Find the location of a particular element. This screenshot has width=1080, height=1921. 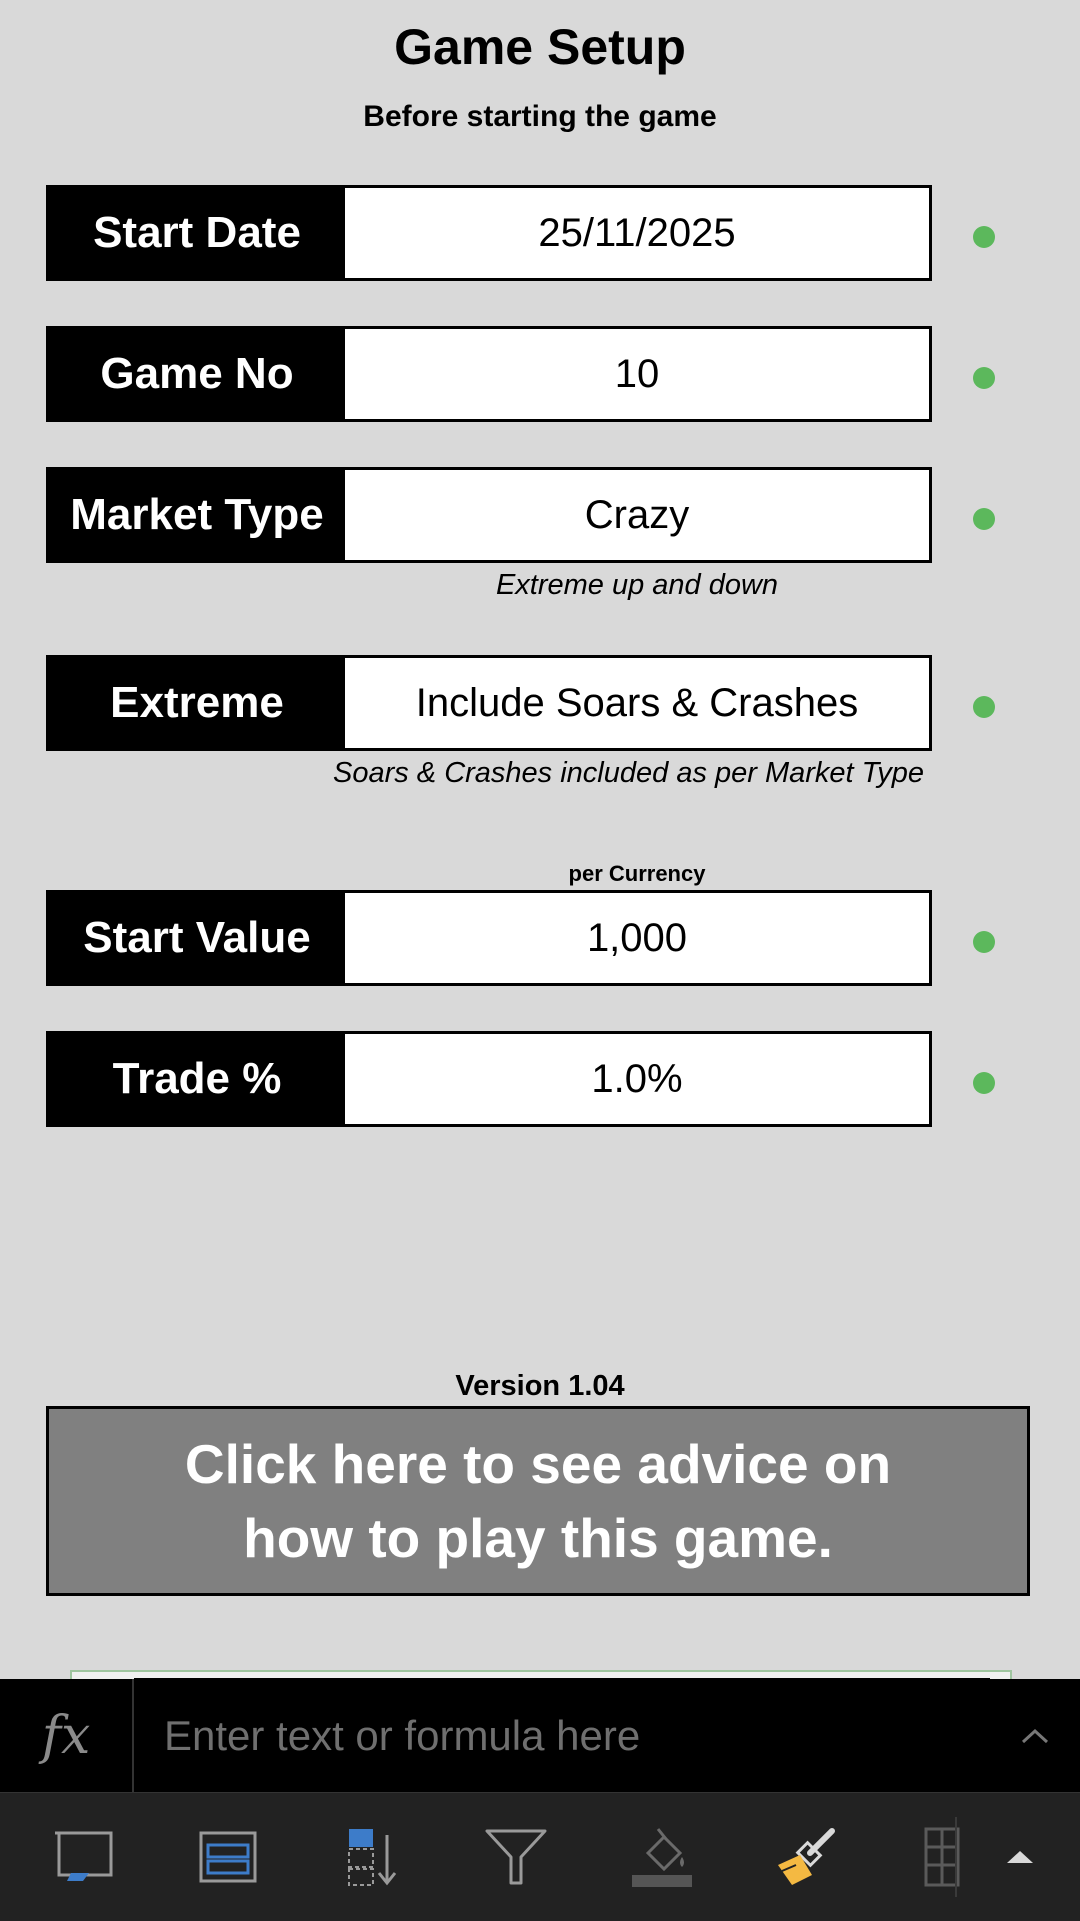

market-type-note: Extreme up and down is located at coordinates (637, 585).